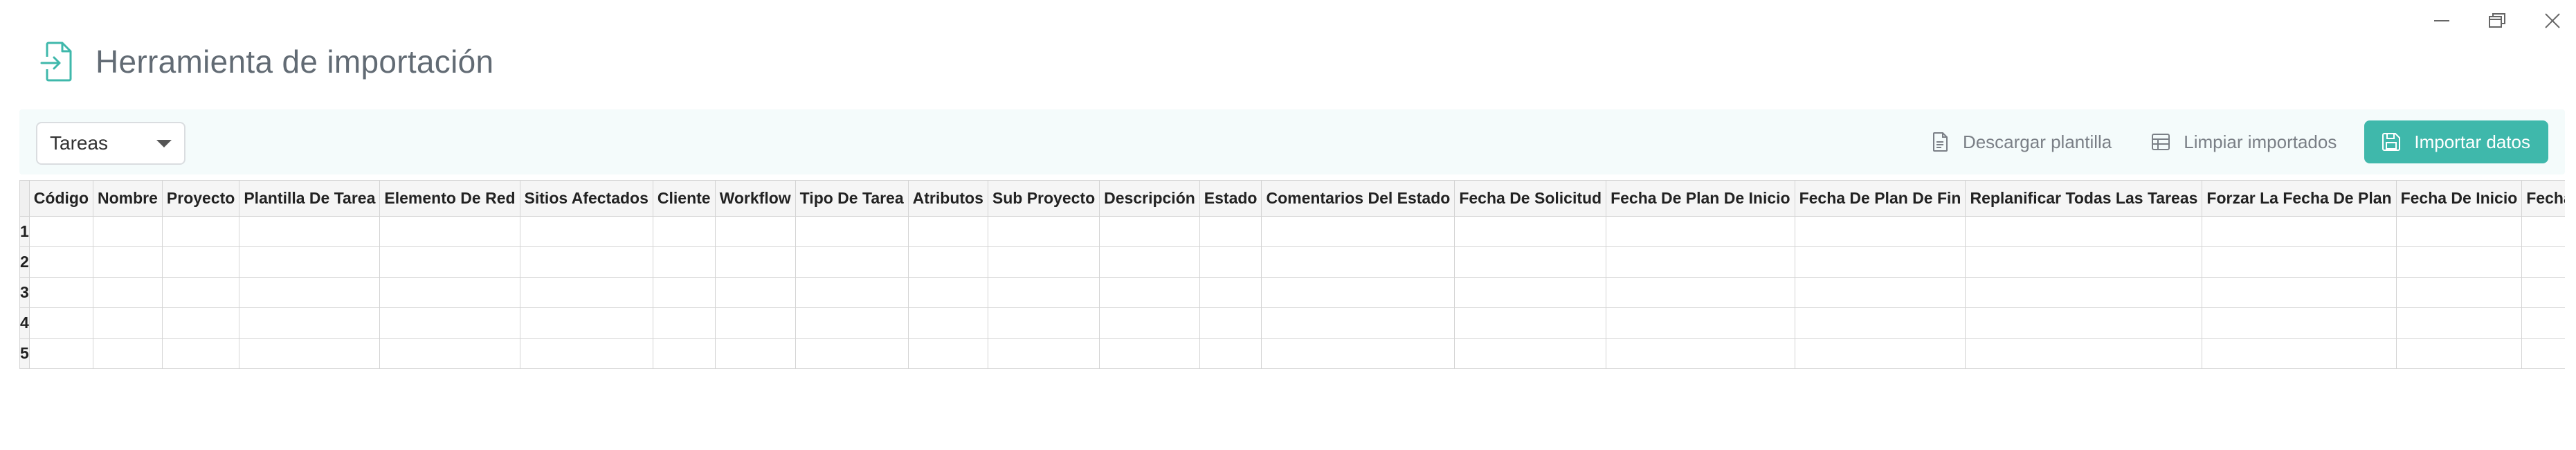  What do you see at coordinates (1230, 198) in the screenshot?
I see `column-header: Estado` at bounding box center [1230, 198].